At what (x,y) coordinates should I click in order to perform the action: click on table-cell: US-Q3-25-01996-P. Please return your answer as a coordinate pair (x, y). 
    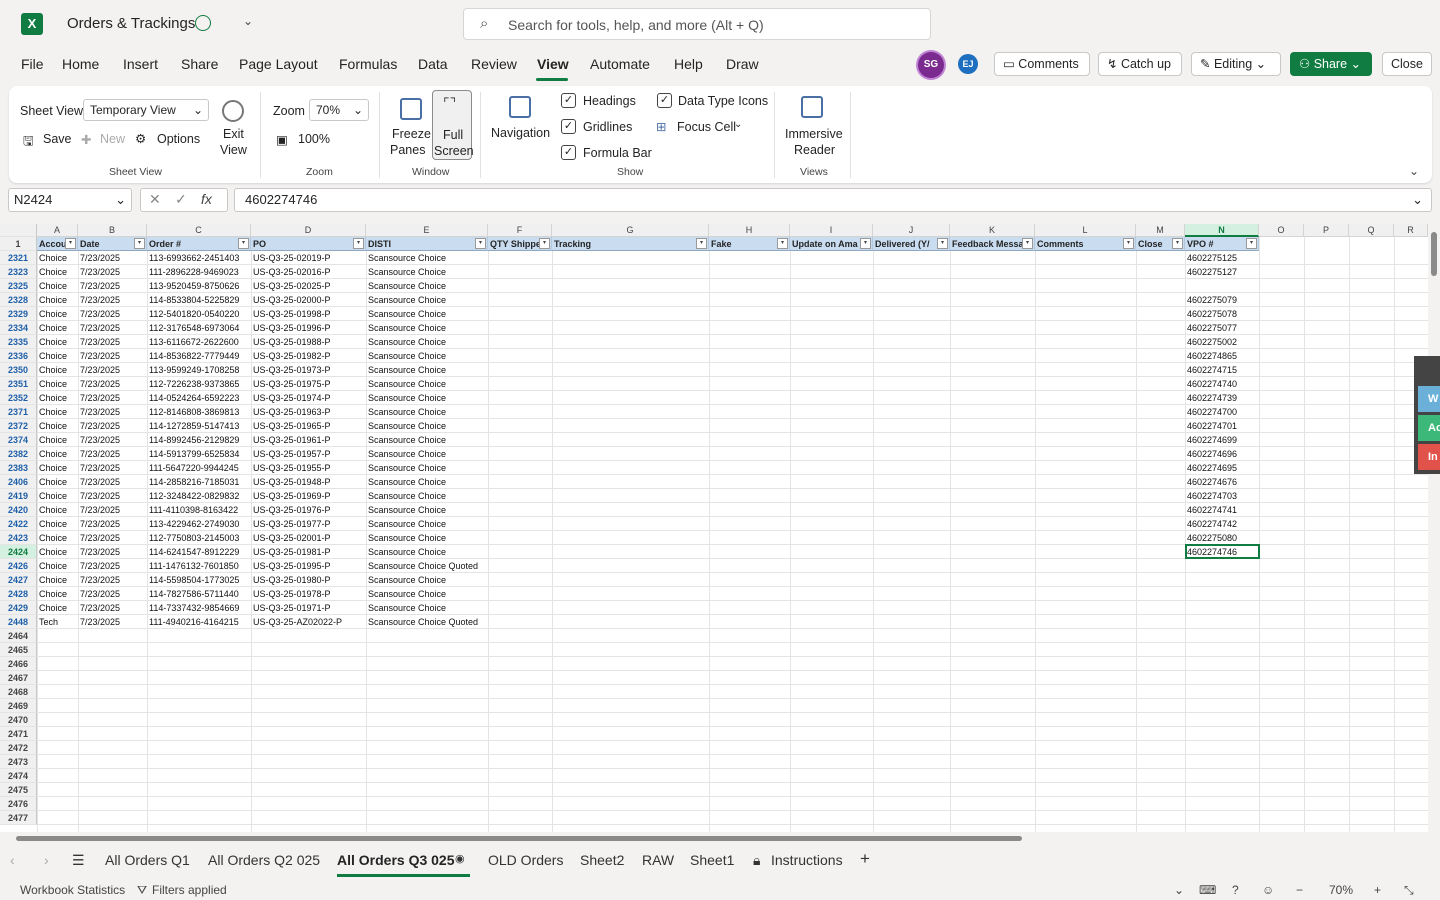
    Looking at the image, I should click on (308, 328).